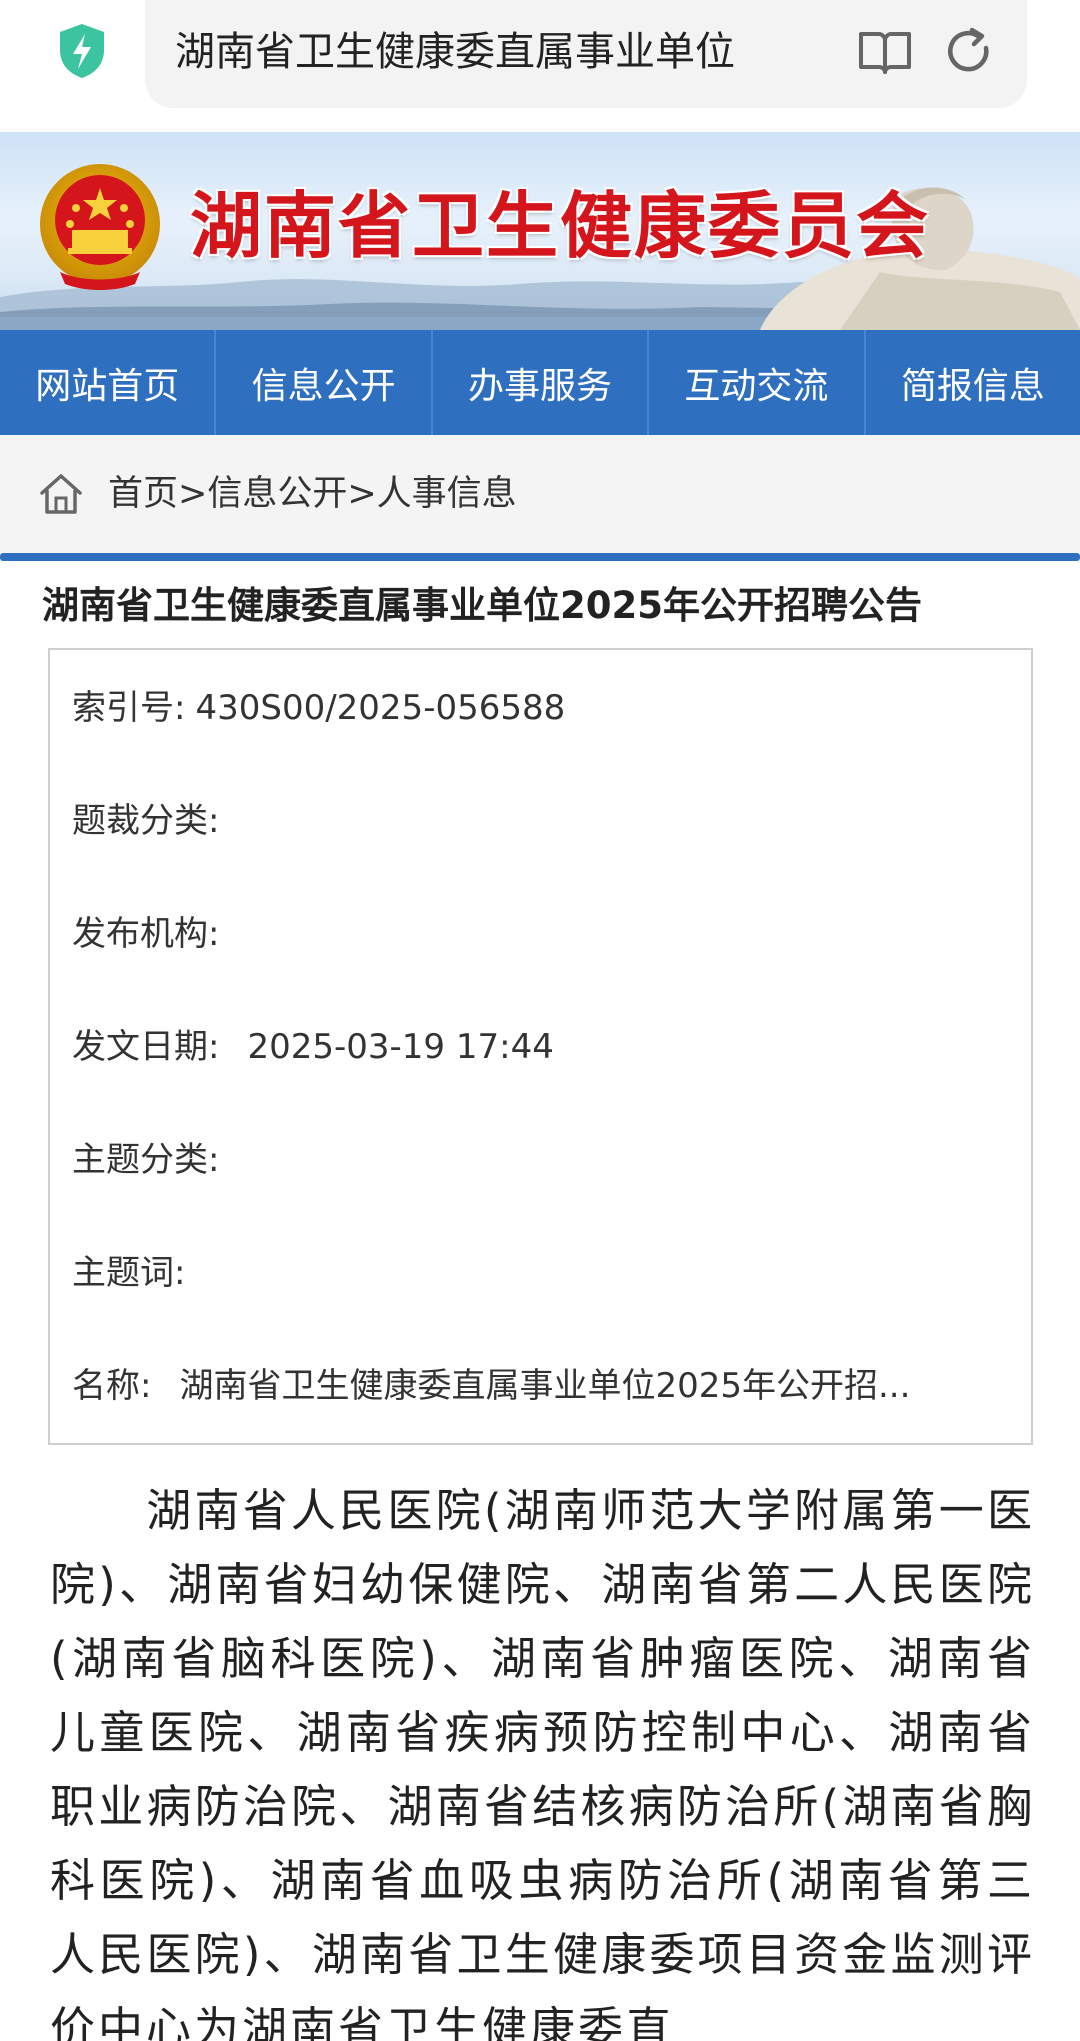  I want to click on browser-toolbar: 湖南省卫生健康委直属事业单位, so click(540, 66).